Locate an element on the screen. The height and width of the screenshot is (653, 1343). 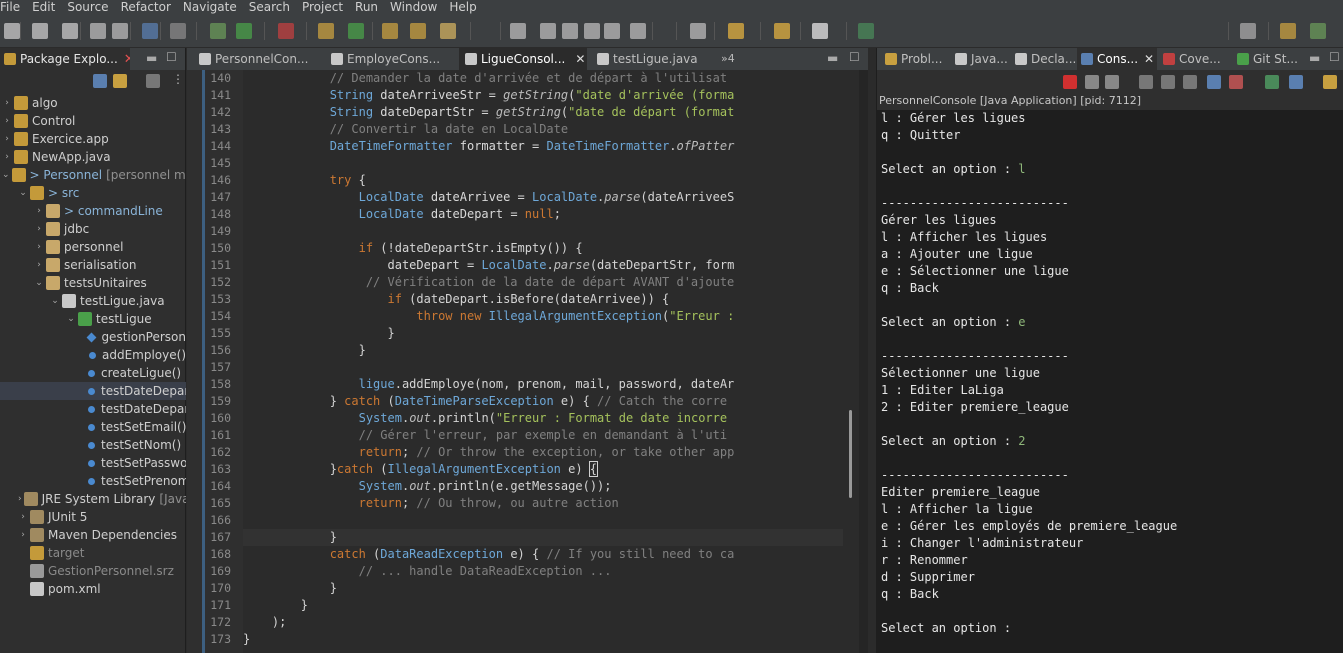
menu-run: Run is located at coordinates (370, 7).